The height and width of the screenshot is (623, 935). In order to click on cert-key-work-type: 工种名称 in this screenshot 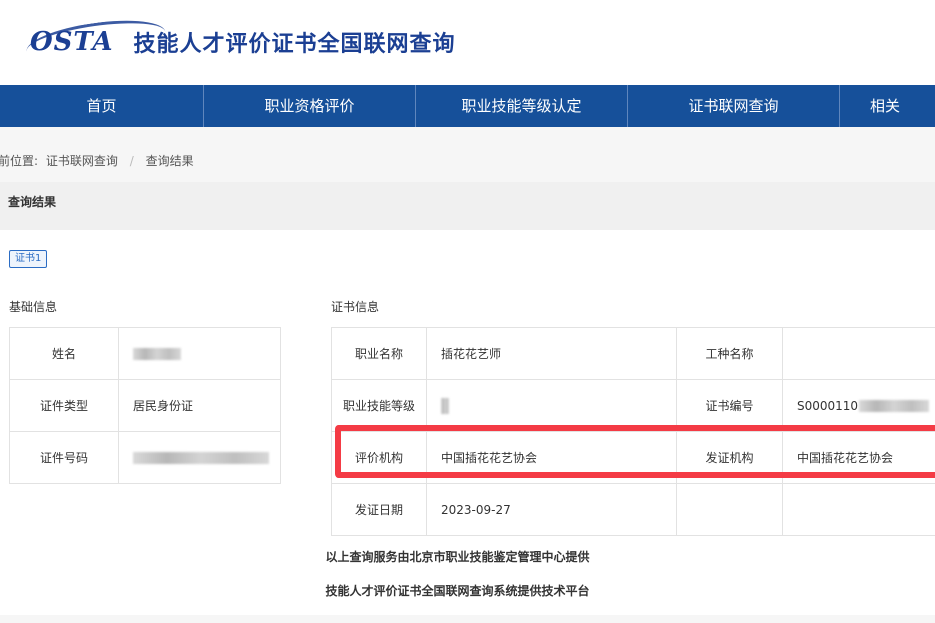, I will do `click(729, 353)`.